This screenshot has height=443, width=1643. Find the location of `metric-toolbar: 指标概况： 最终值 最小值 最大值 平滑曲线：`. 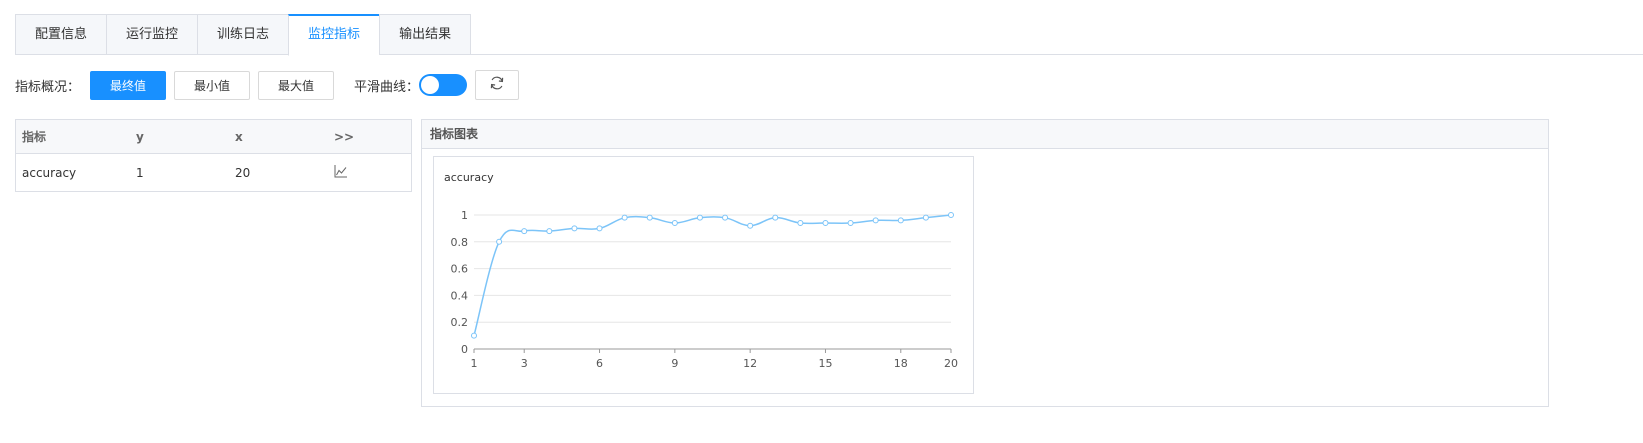

metric-toolbar: 指标概况： 最终值 最小值 最大值 平滑曲线： is located at coordinates (267, 85).